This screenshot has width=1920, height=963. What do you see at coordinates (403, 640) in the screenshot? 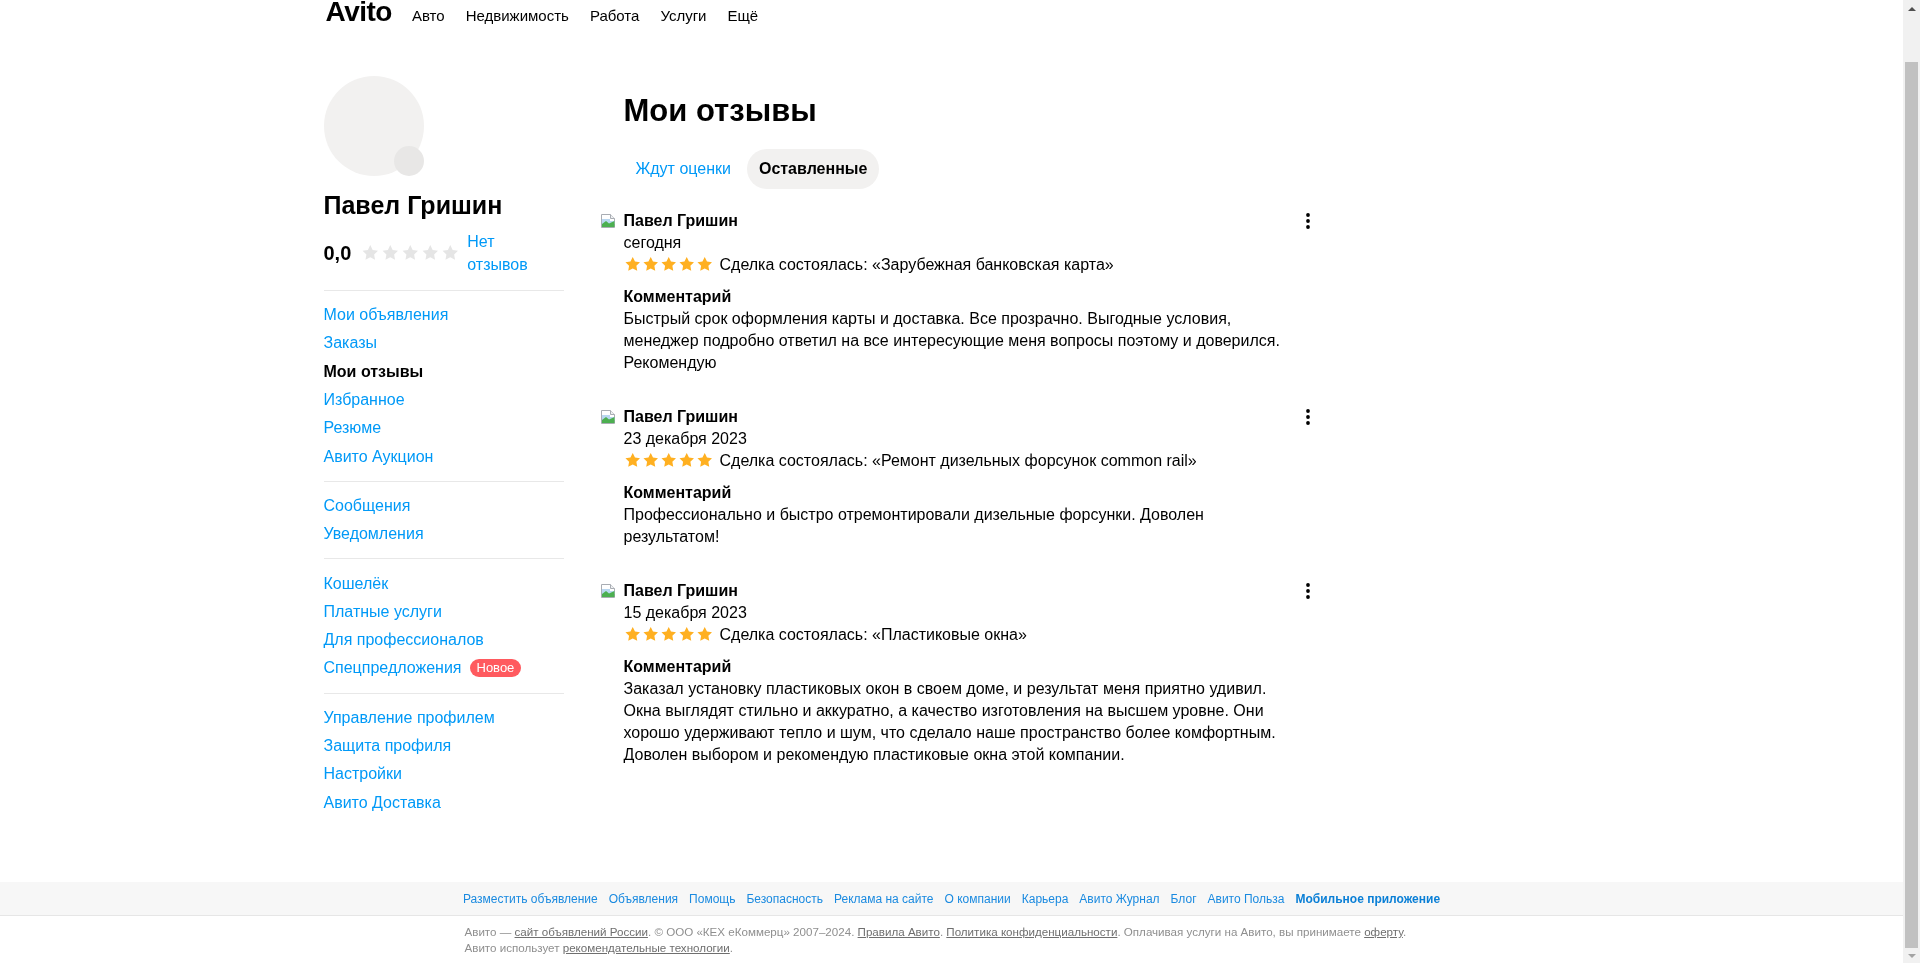
I see `sidebar-link: Для профессионалов` at bounding box center [403, 640].